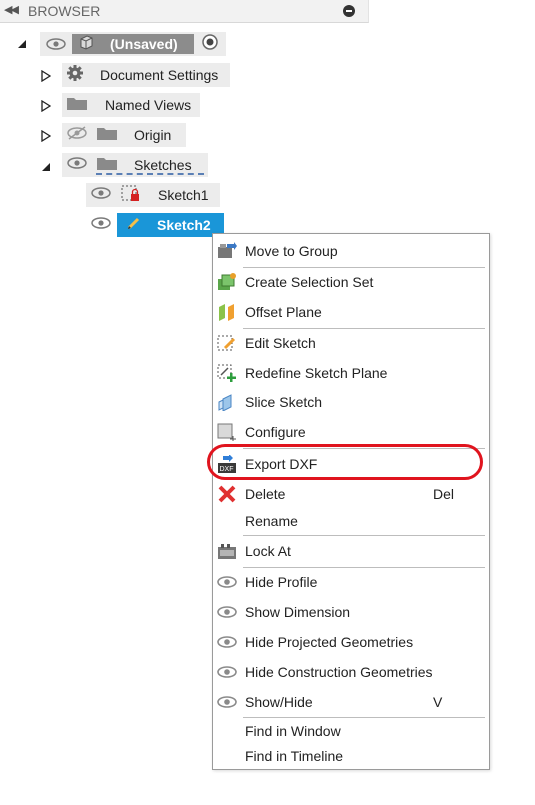  I want to click on selected-item-highlight: Sketch2, so click(170, 225).